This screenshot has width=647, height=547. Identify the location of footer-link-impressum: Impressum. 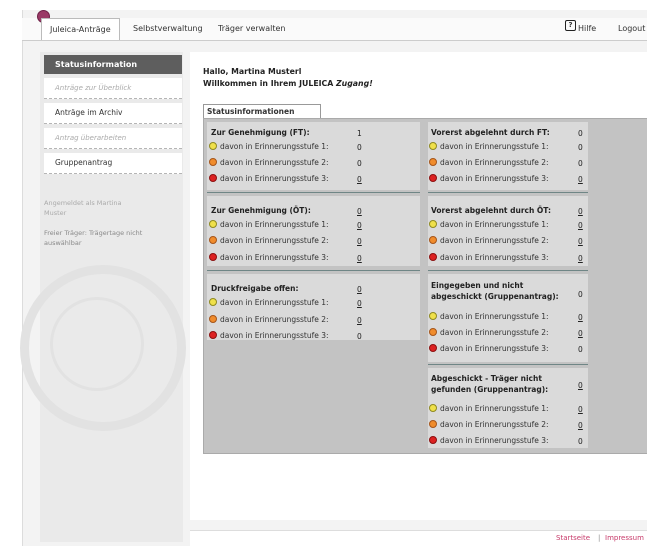
(624, 538).